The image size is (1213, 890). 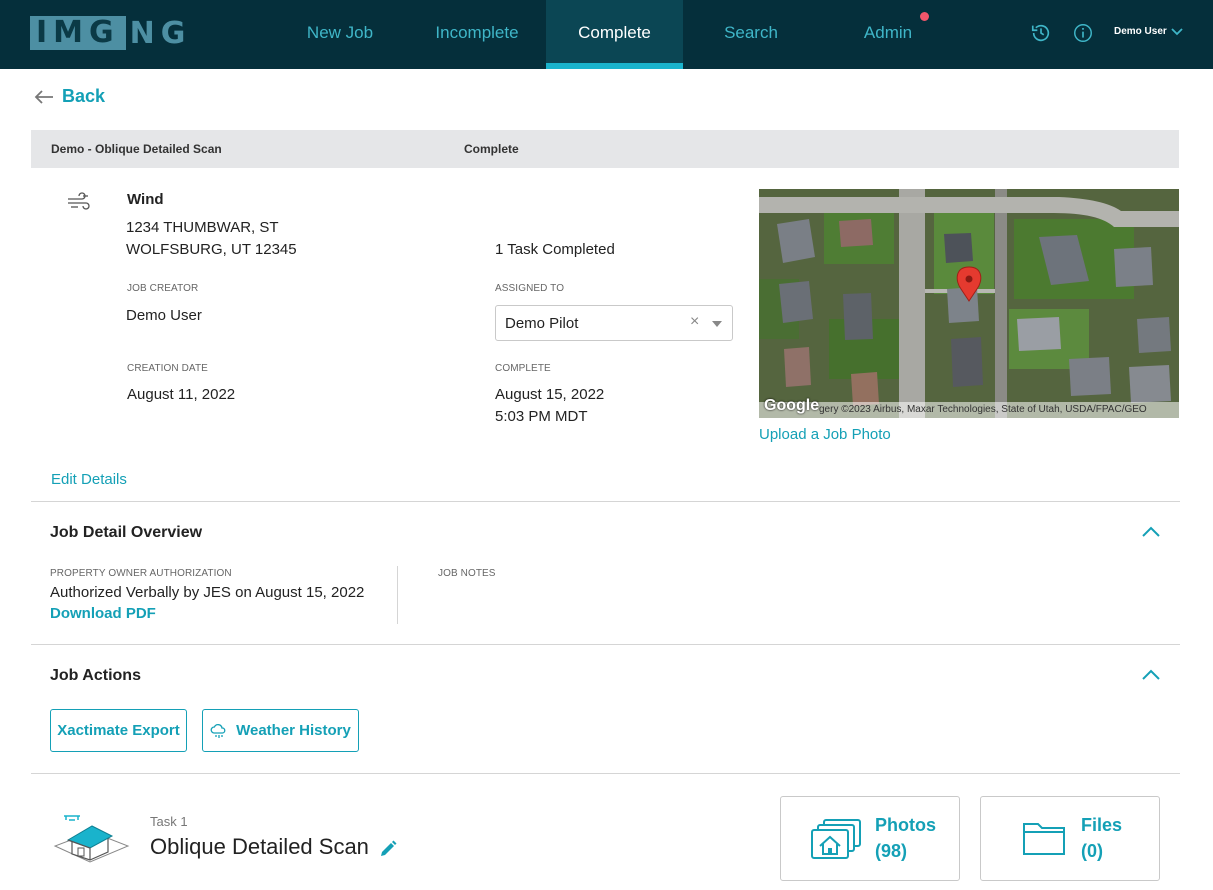 I want to click on address-line-2: WOLFSBURG, UT 12345, so click(x=211, y=249).